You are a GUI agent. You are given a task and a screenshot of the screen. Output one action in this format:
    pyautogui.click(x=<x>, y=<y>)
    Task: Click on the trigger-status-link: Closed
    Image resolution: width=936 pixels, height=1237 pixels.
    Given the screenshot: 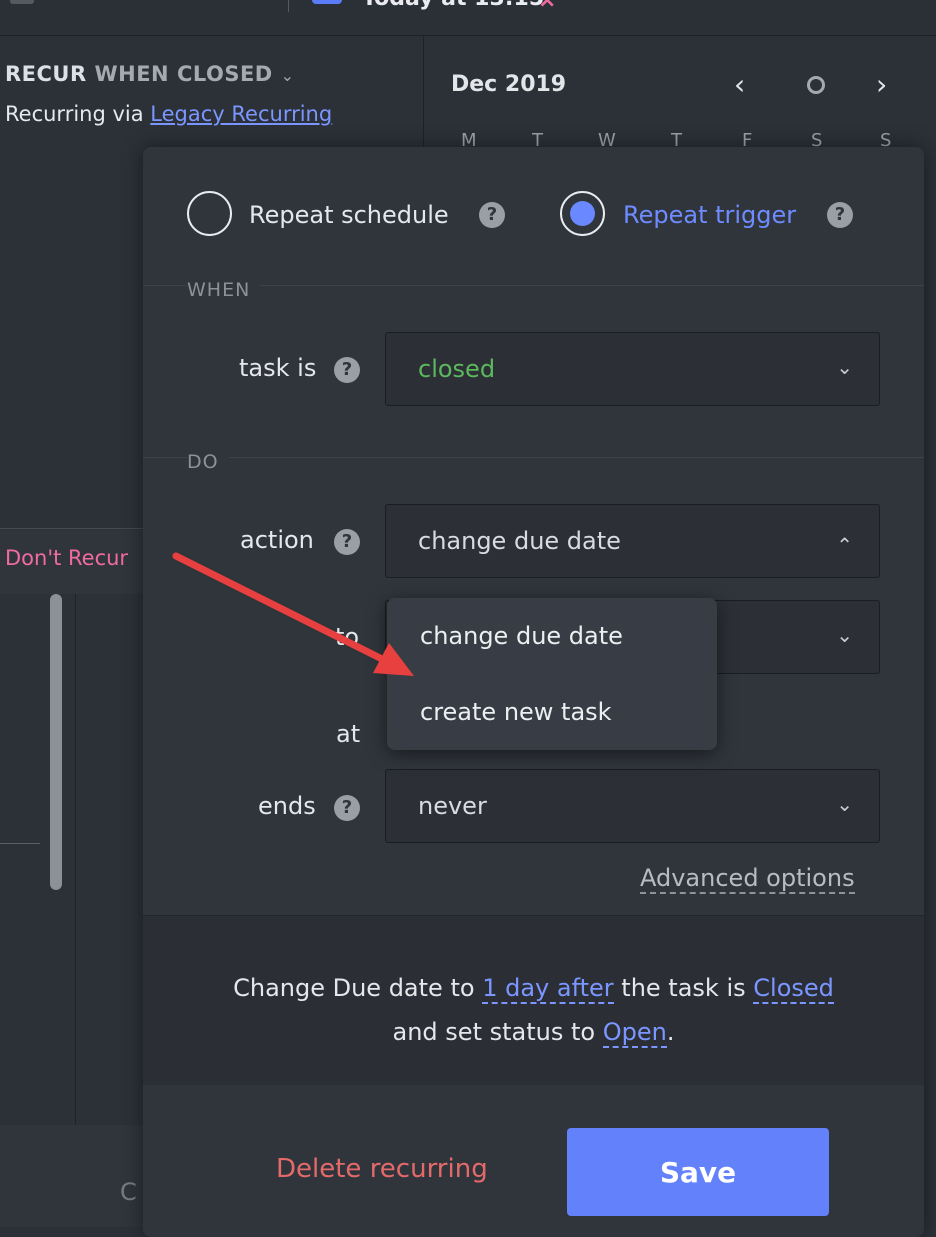 What is the action you would take?
    pyautogui.click(x=793, y=989)
    